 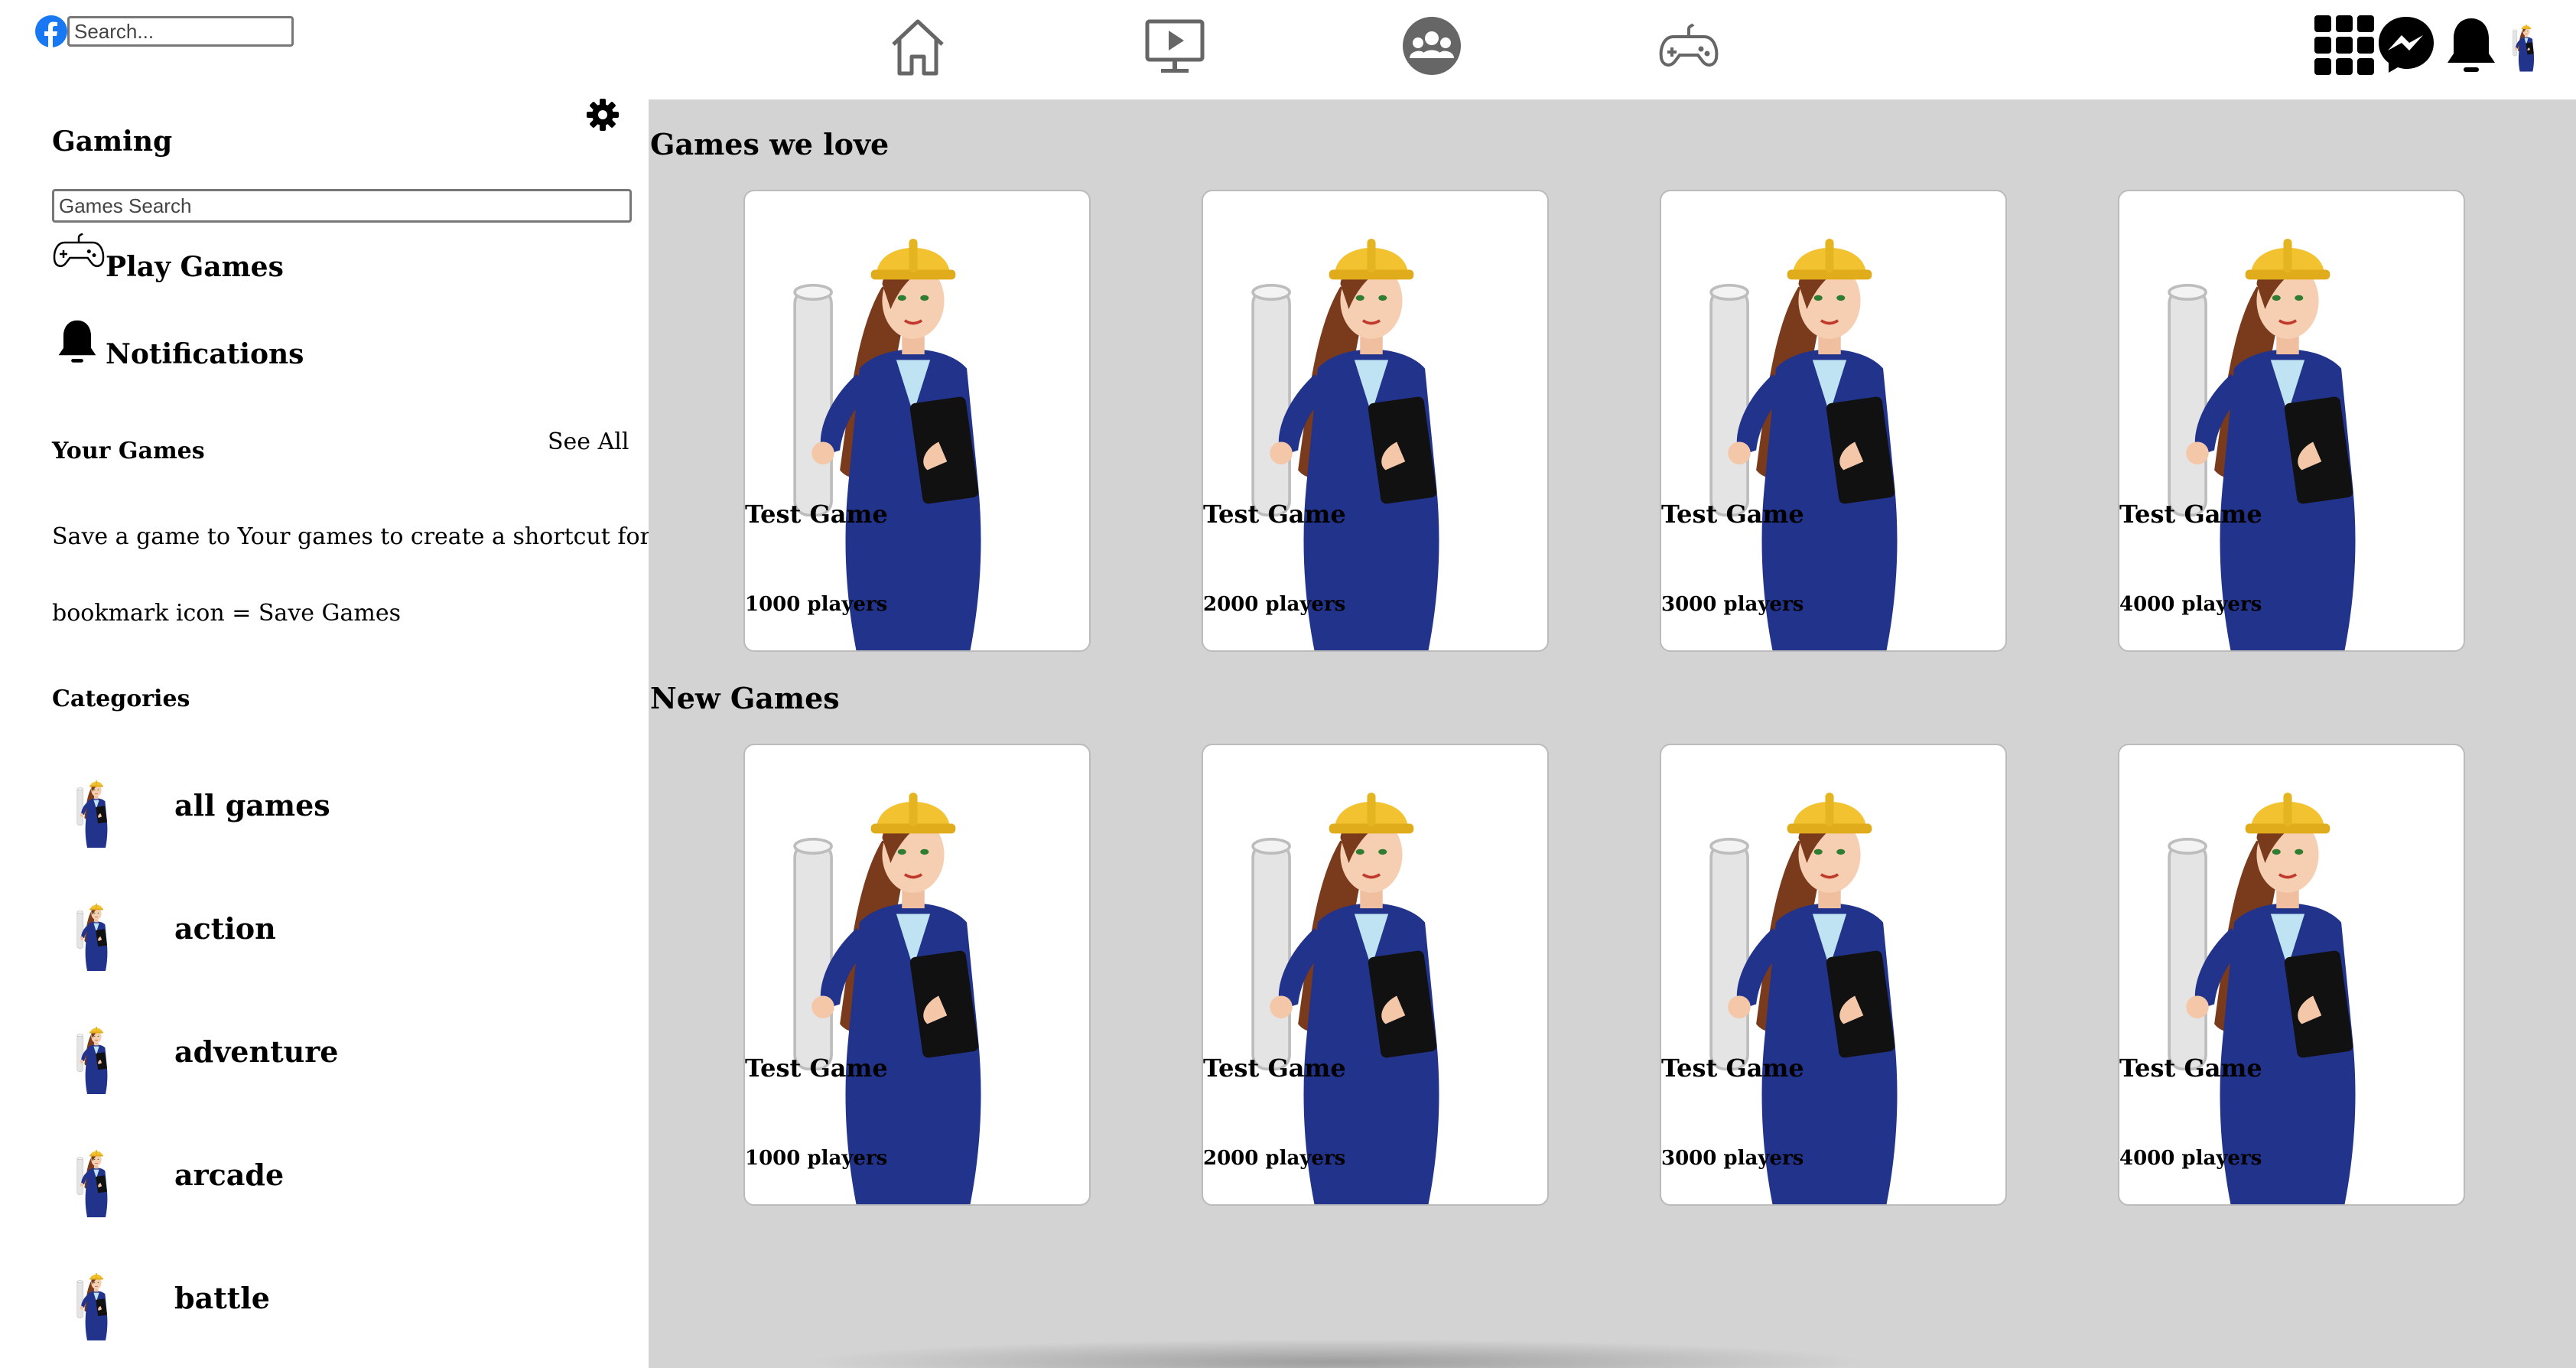 I want to click on sidebar-item-label: Notifications, so click(x=205, y=354).